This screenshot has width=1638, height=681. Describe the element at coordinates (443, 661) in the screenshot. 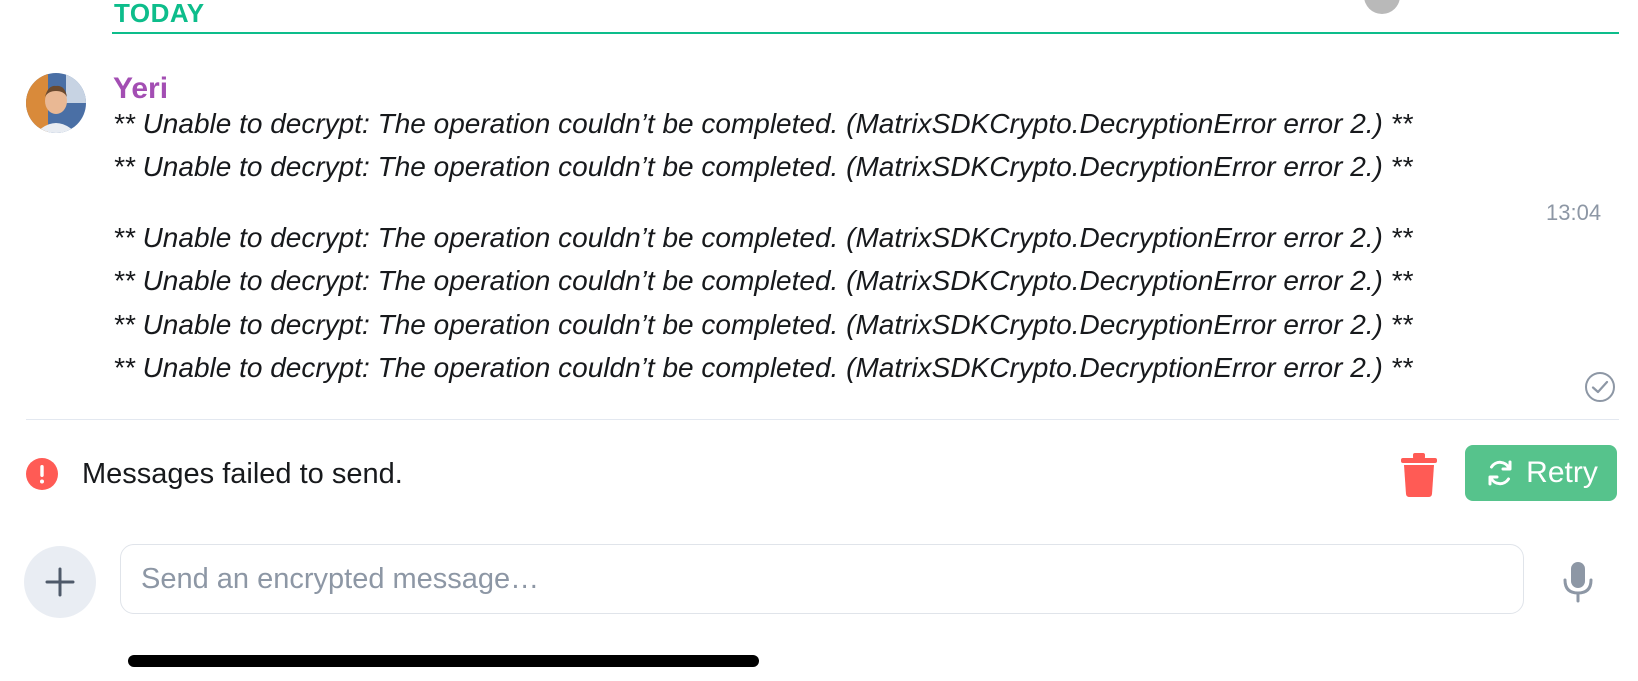

I see `home-indicator` at that location.